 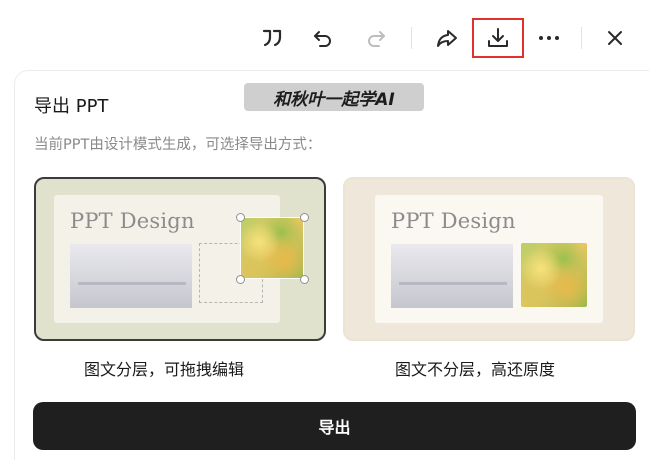 I want to click on close-icon, so click(x=615, y=38).